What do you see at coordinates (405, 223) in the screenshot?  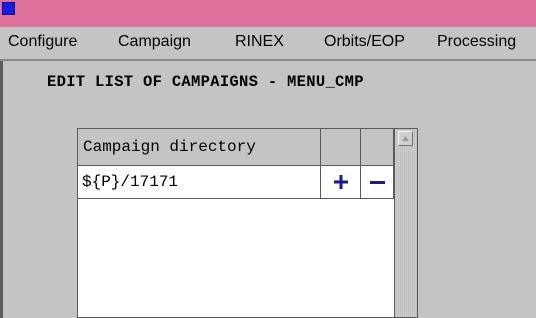 I see `vertical-scrollbar` at bounding box center [405, 223].